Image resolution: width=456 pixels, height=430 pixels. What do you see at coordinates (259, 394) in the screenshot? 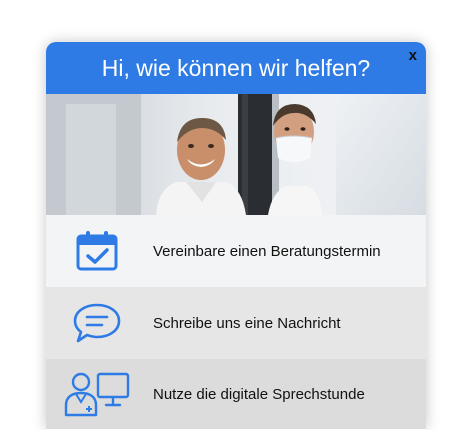
I see `menu-item-label: Nutze die digitale Sprechstunde` at bounding box center [259, 394].